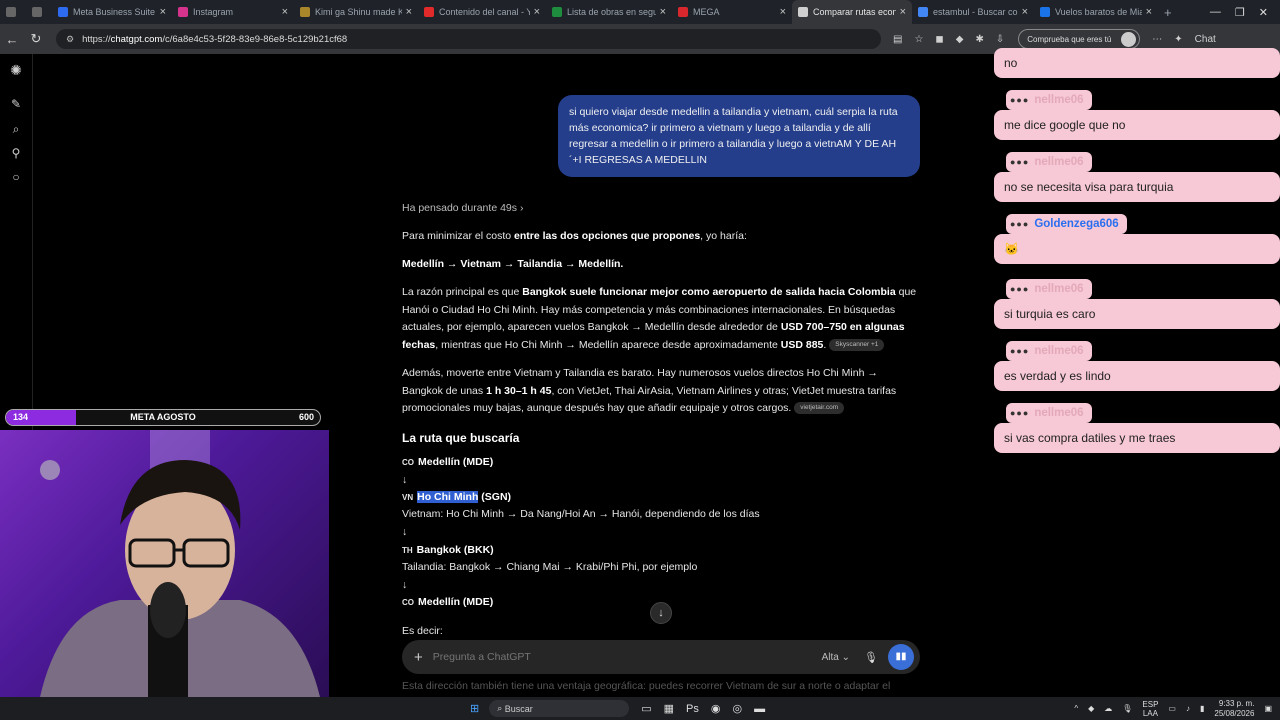  I want to click on voice-mode-button: ▮▮, so click(901, 657).